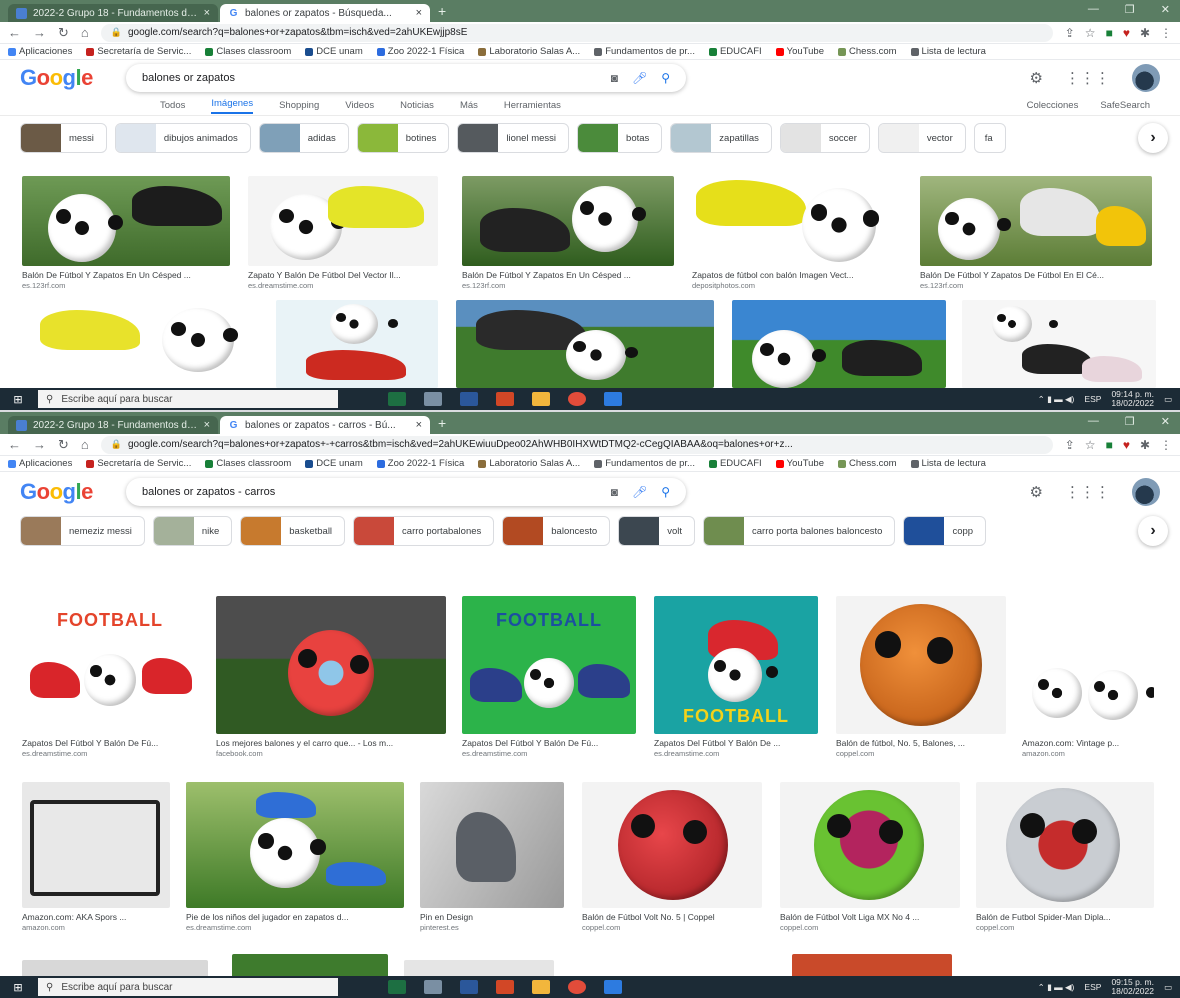 The height and width of the screenshot is (998, 1180). Describe the element at coordinates (420, 51) in the screenshot. I see `bookmark: Zoo 2022-1 Física` at that location.